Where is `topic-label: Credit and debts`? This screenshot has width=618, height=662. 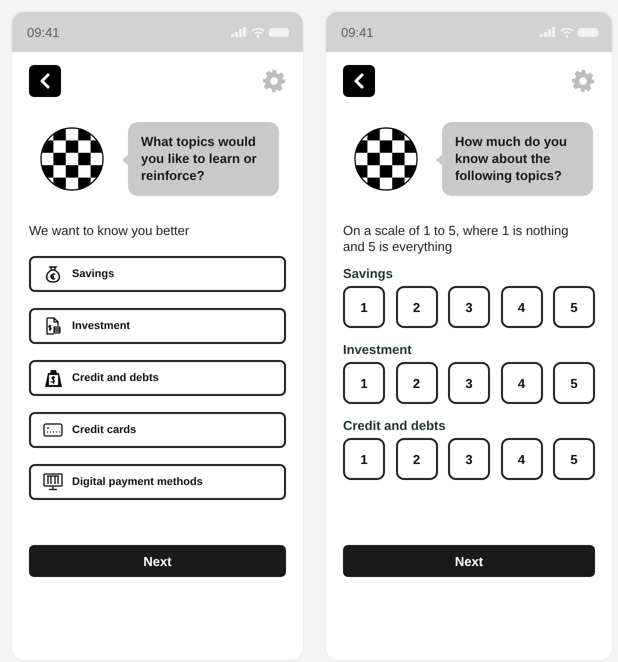
topic-label: Credit and debts is located at coordinates (395, 426).